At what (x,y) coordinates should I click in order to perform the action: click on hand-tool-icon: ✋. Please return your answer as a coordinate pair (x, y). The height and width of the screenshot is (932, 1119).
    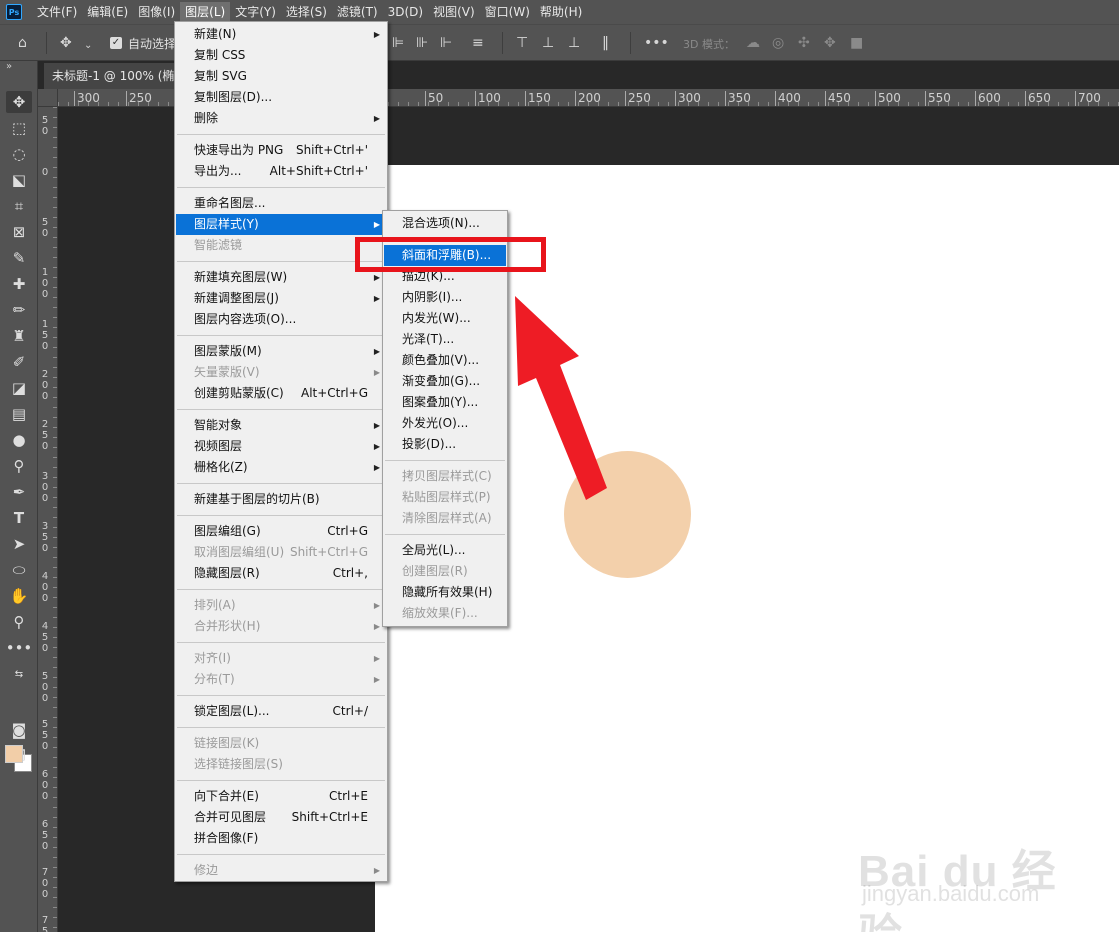
    Looking at the image, I should click on (19, 596).